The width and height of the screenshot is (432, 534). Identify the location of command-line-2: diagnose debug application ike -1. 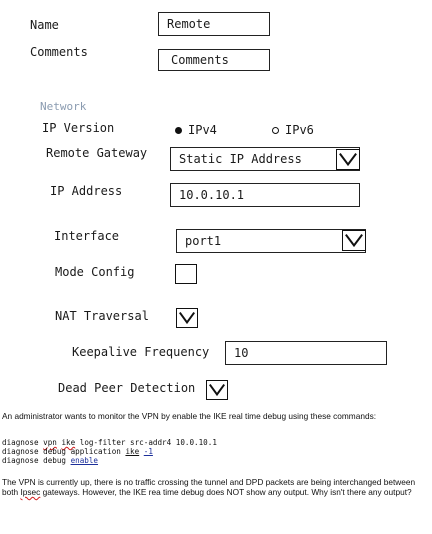
(77, 451).